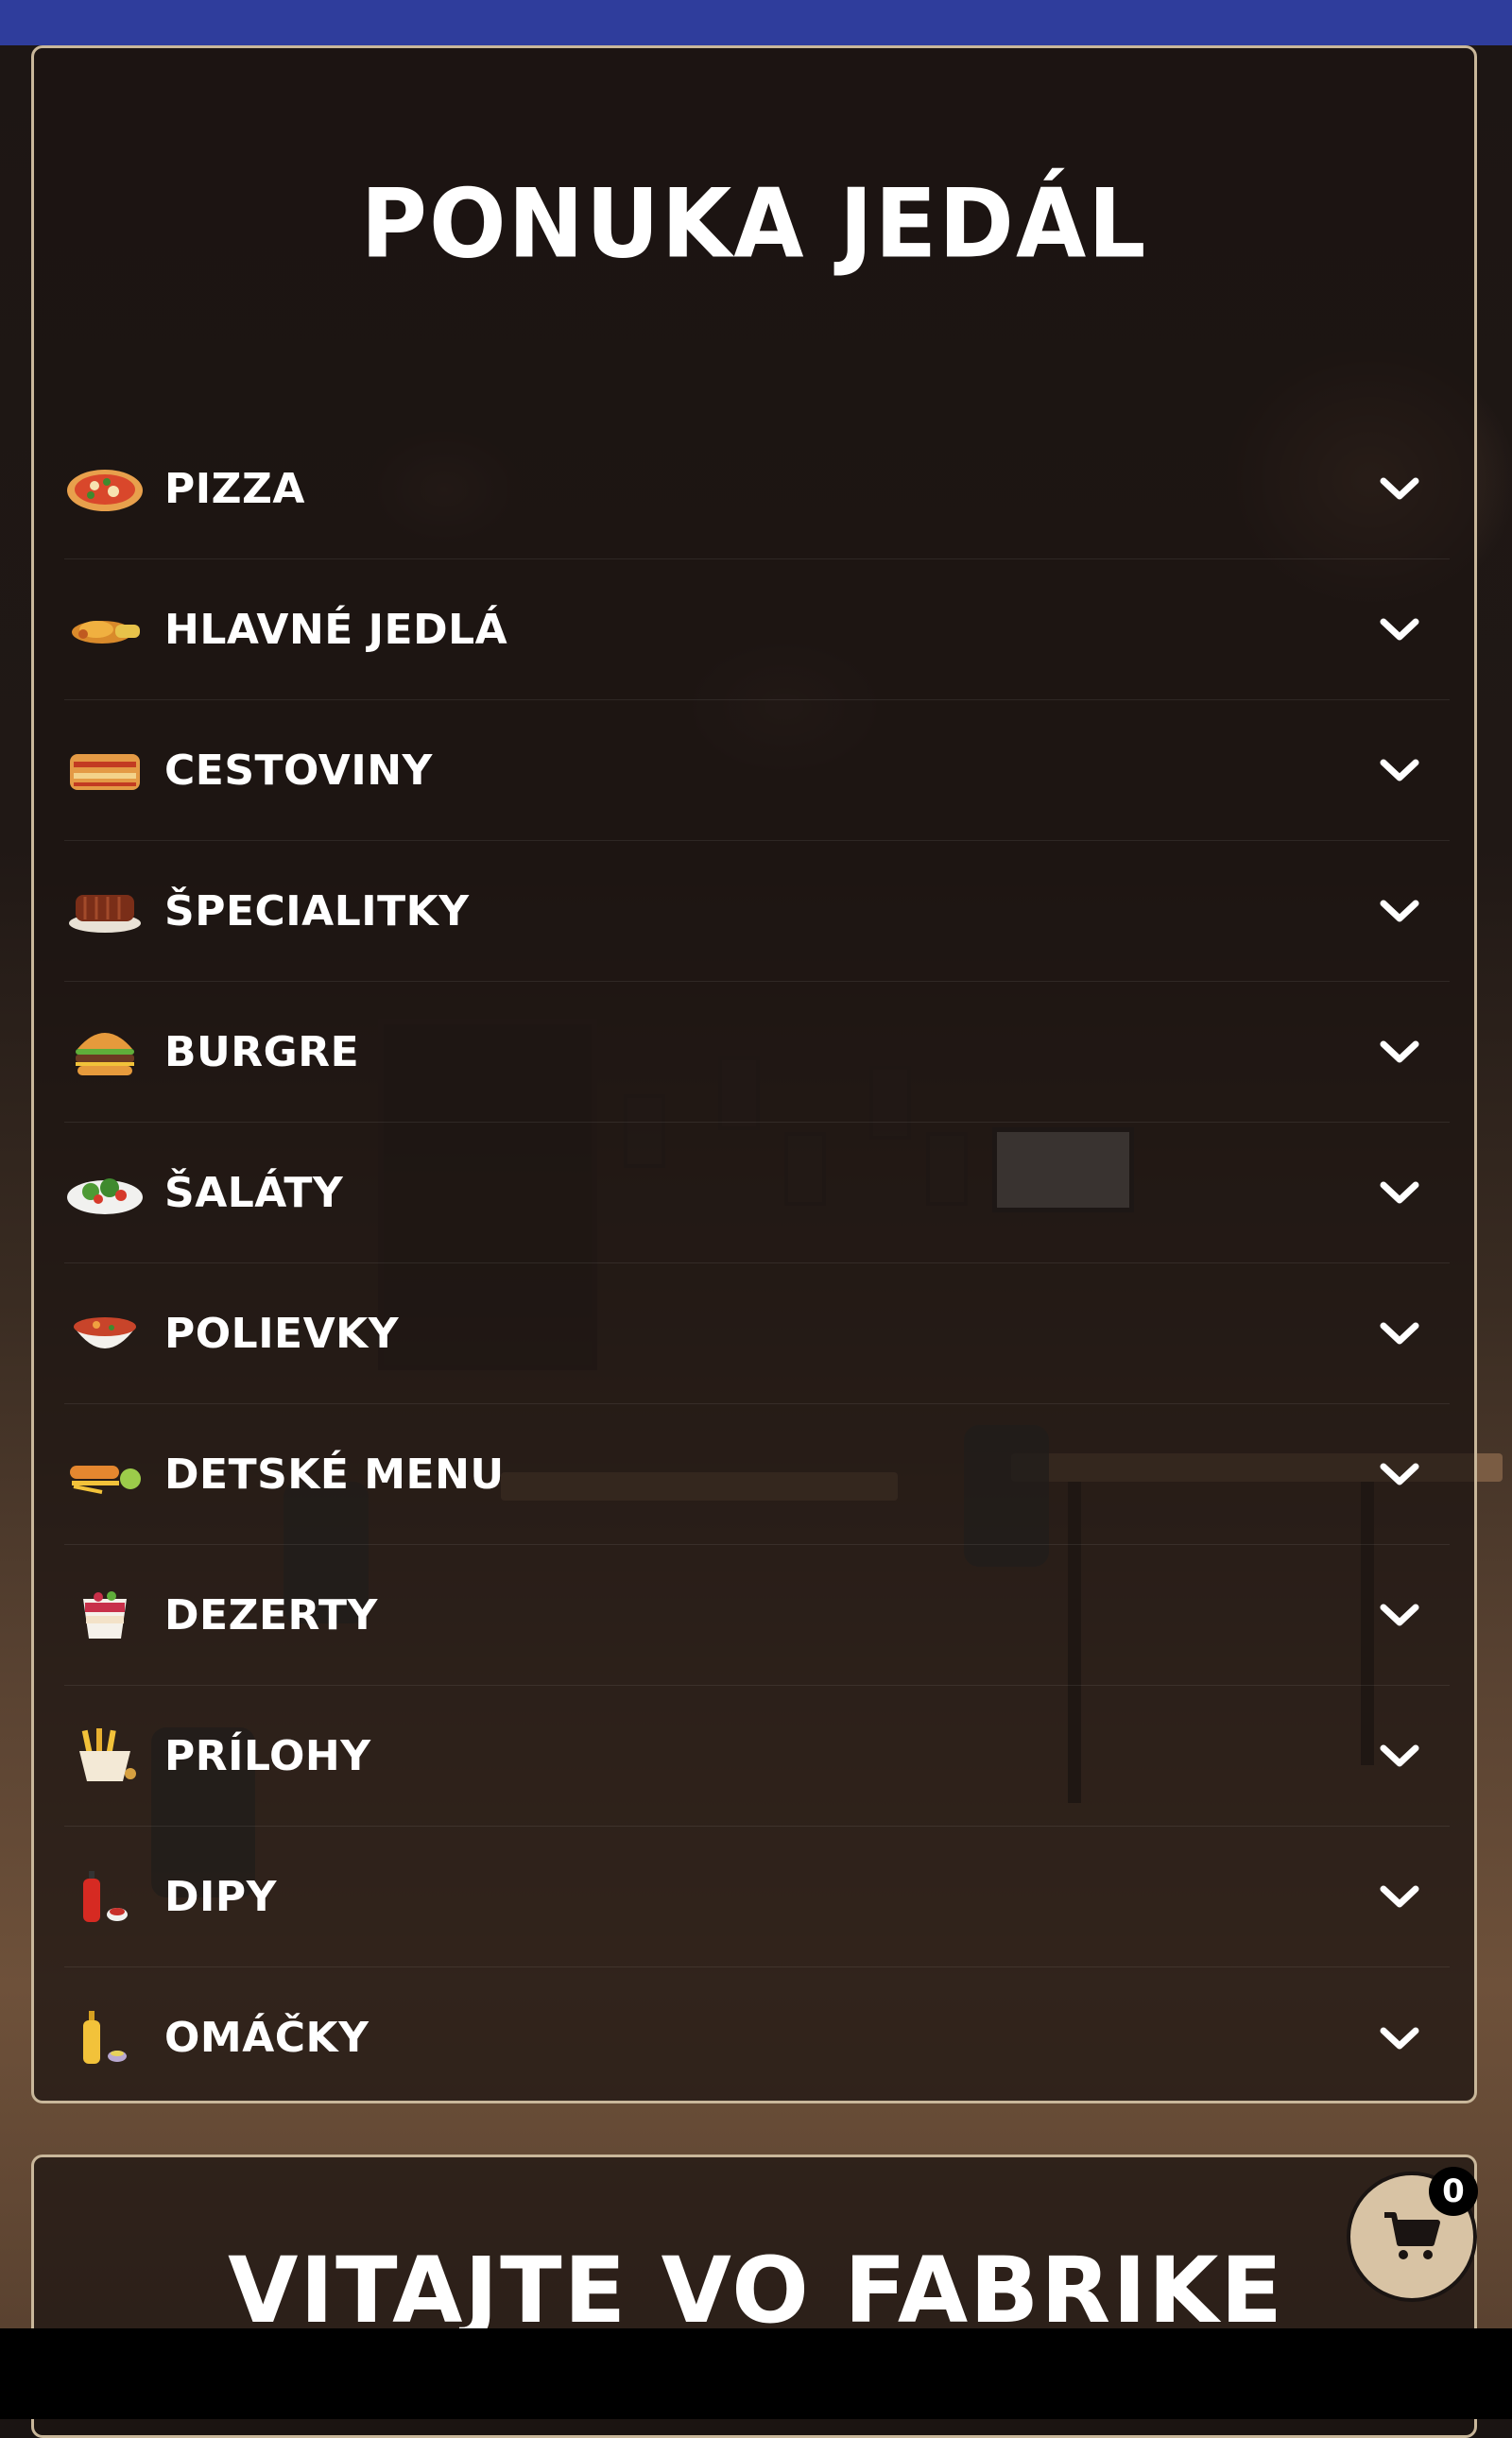 The image size is (1512, 2438). I want to click on category-pizza: PIZZA, so click(757, 489).